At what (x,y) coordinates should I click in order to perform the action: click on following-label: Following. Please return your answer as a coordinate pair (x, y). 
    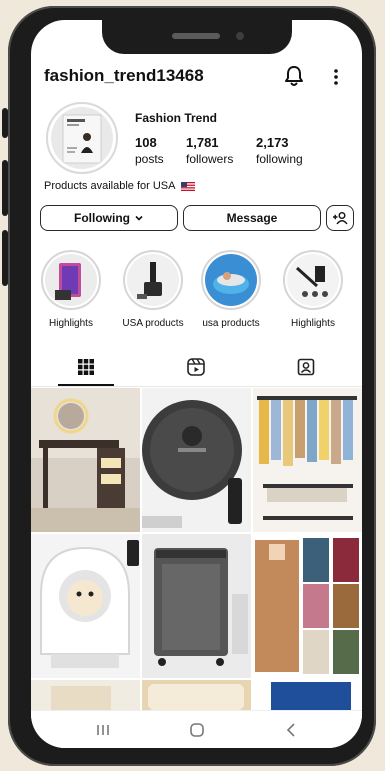
    Looking at the image, I should click on (102, 218).